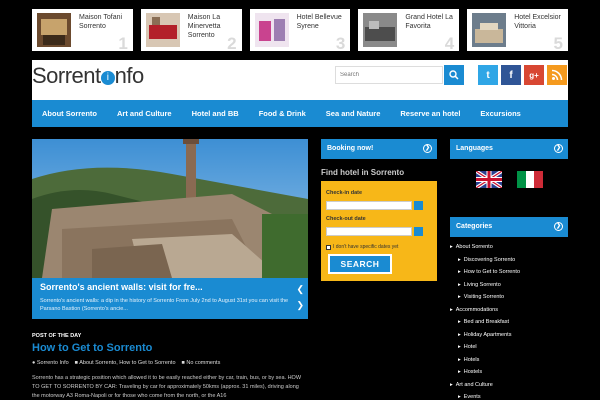 This screenshot has width=600, height=400. What do you see at coordinates (300, 80) in the screenshot?
I see `site-header: Sorrentinfo t f g+` at bounding box center [300, 80].